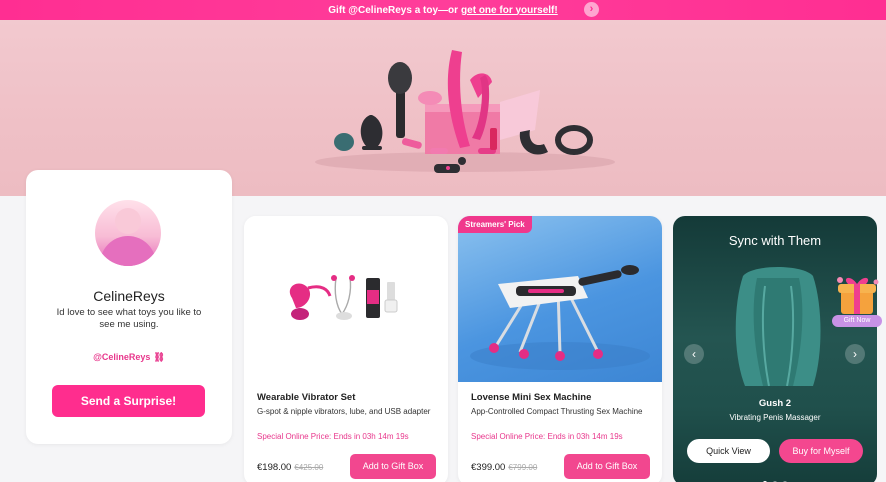  Describe the element at coordinates (309, 467) in the screenshot. I see `price-old: €425.00` at that location.